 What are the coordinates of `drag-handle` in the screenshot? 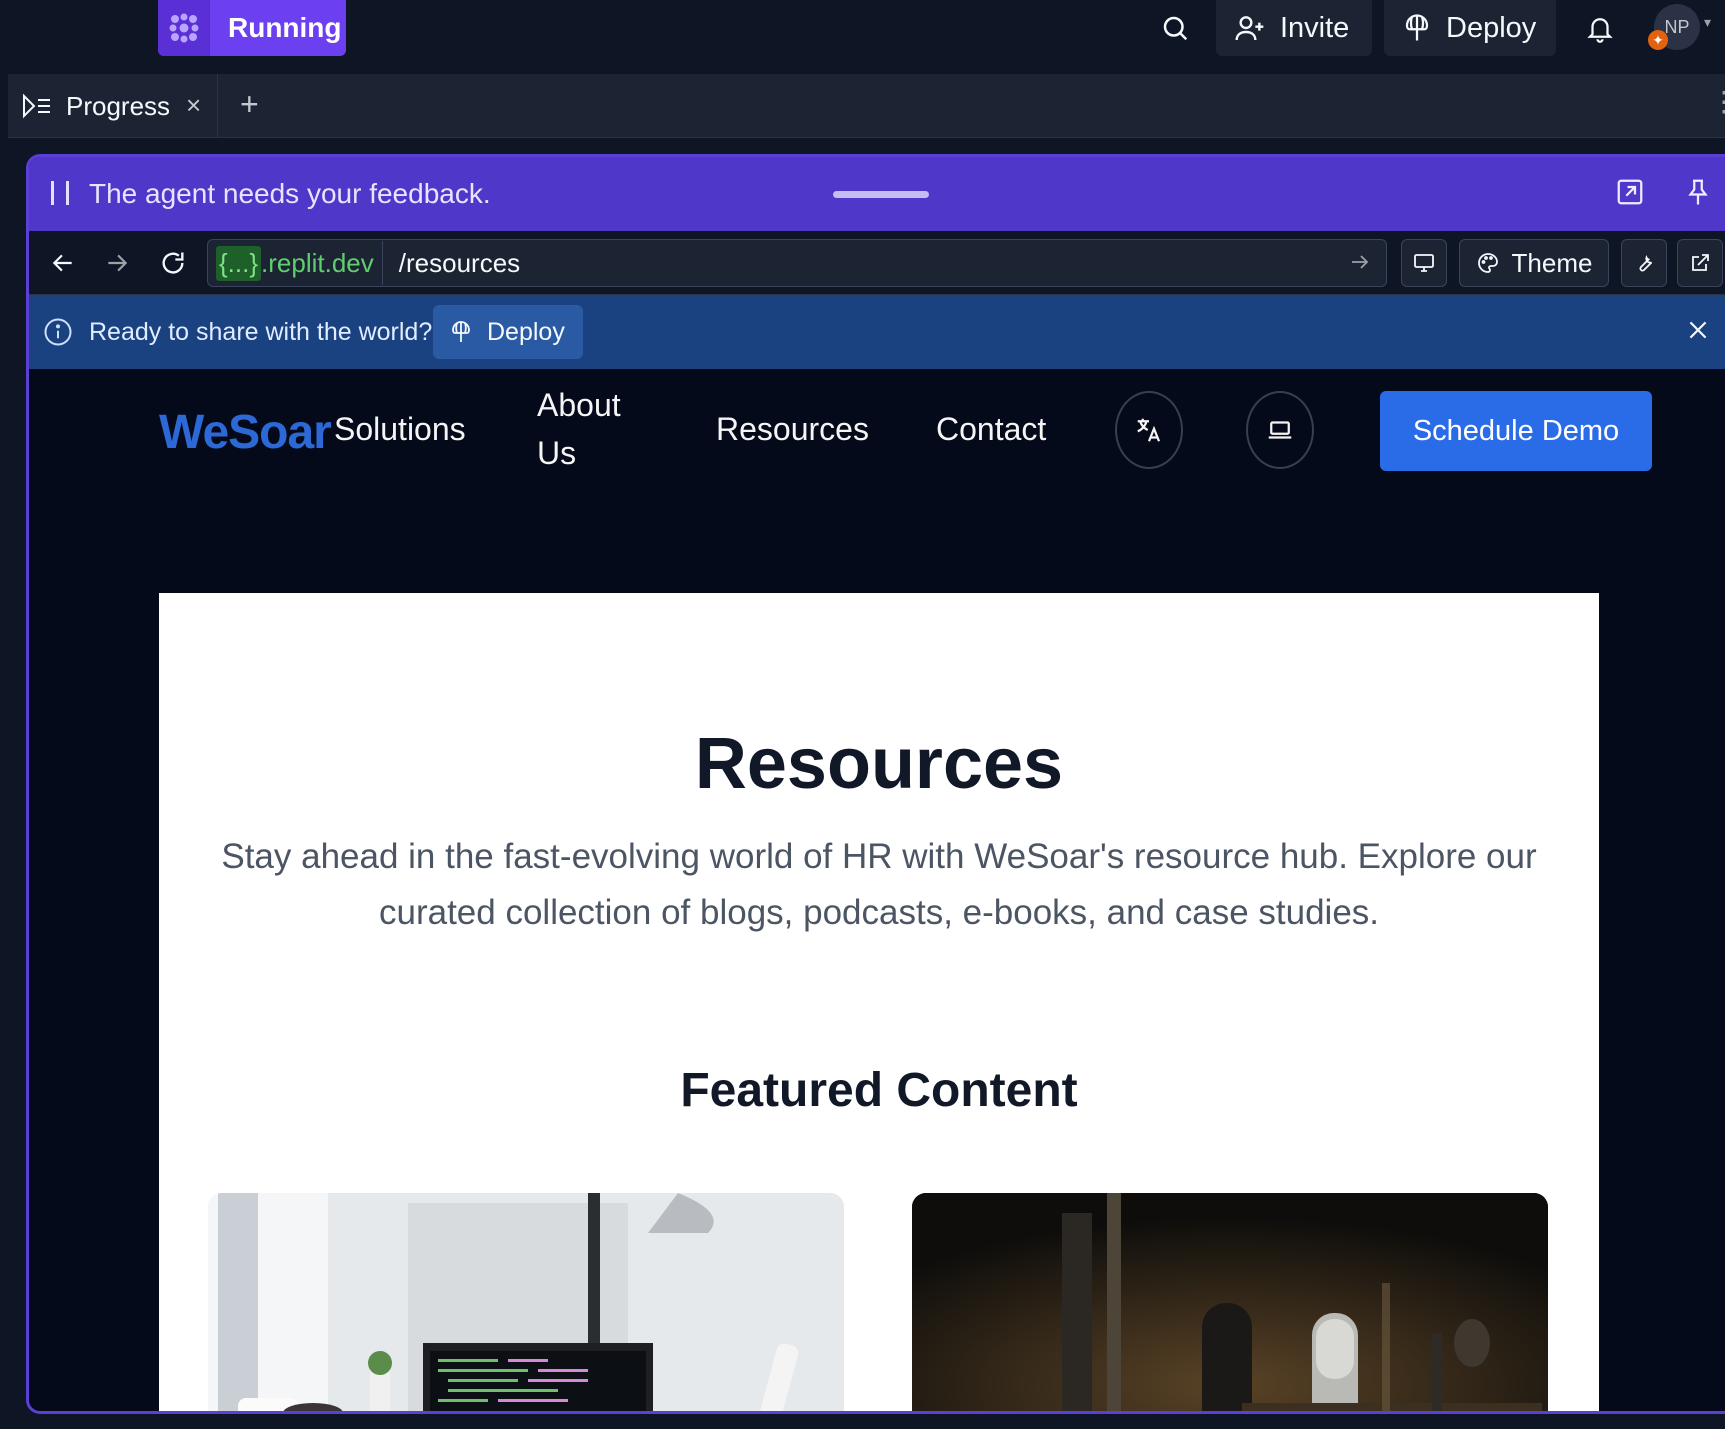 It's located at (881, 194).